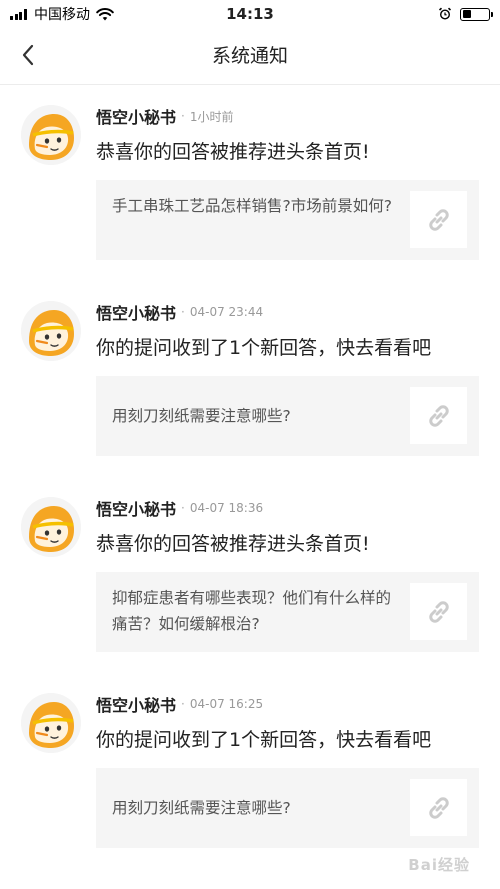 This screenshot has width=500, height=889. I want to click on battery-level, so click(467, 14).